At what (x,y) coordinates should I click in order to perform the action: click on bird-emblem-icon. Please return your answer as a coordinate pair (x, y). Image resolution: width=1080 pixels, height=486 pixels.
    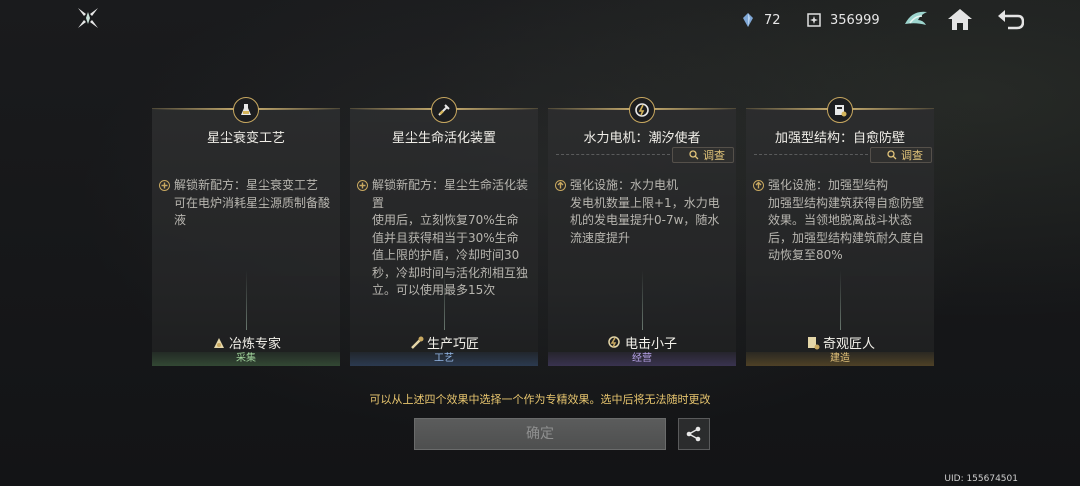
    Looking at the image, I should click on (916, 19).